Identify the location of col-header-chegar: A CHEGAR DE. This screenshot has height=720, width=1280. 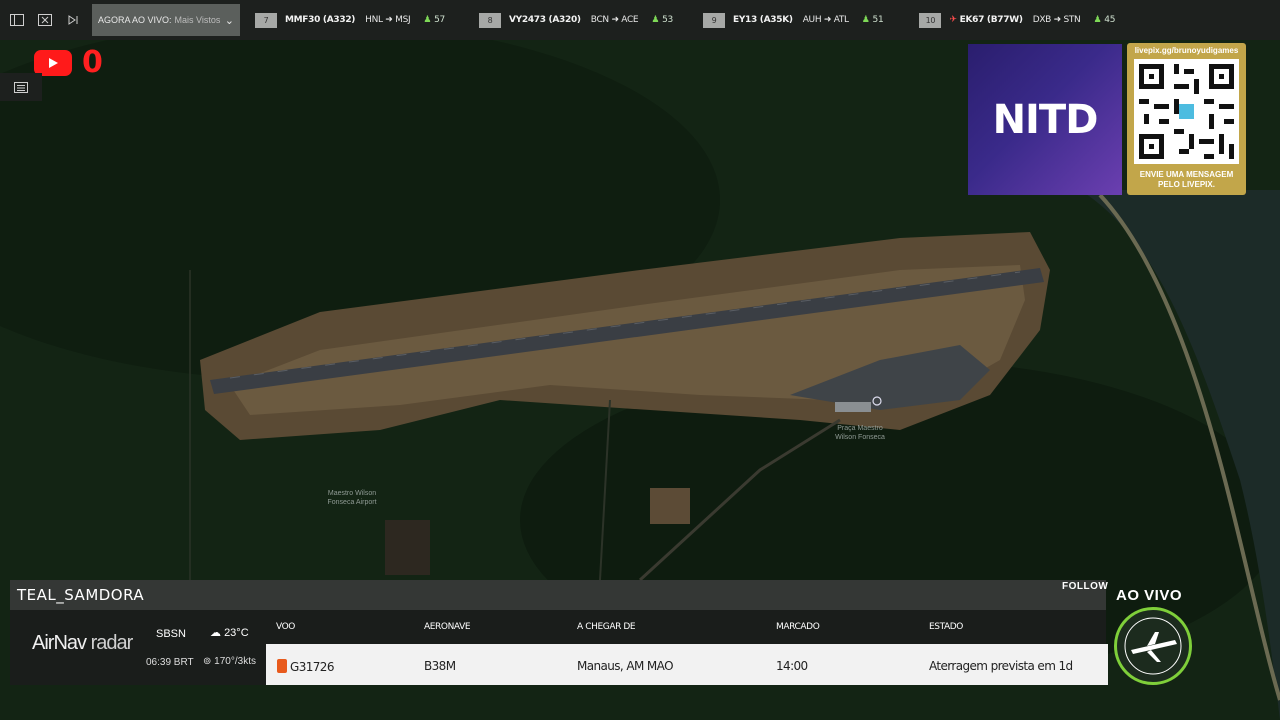
(606, 627).